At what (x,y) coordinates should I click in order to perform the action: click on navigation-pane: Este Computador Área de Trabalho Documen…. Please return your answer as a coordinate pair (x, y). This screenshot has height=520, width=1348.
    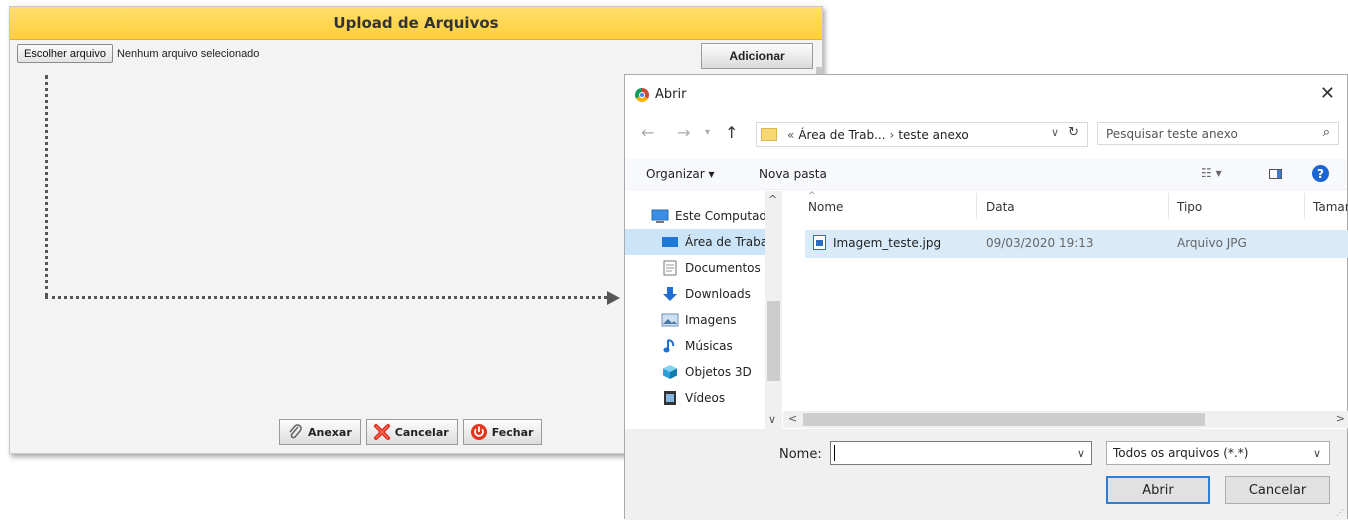
    Looking at the image, I should click on (704, 310).